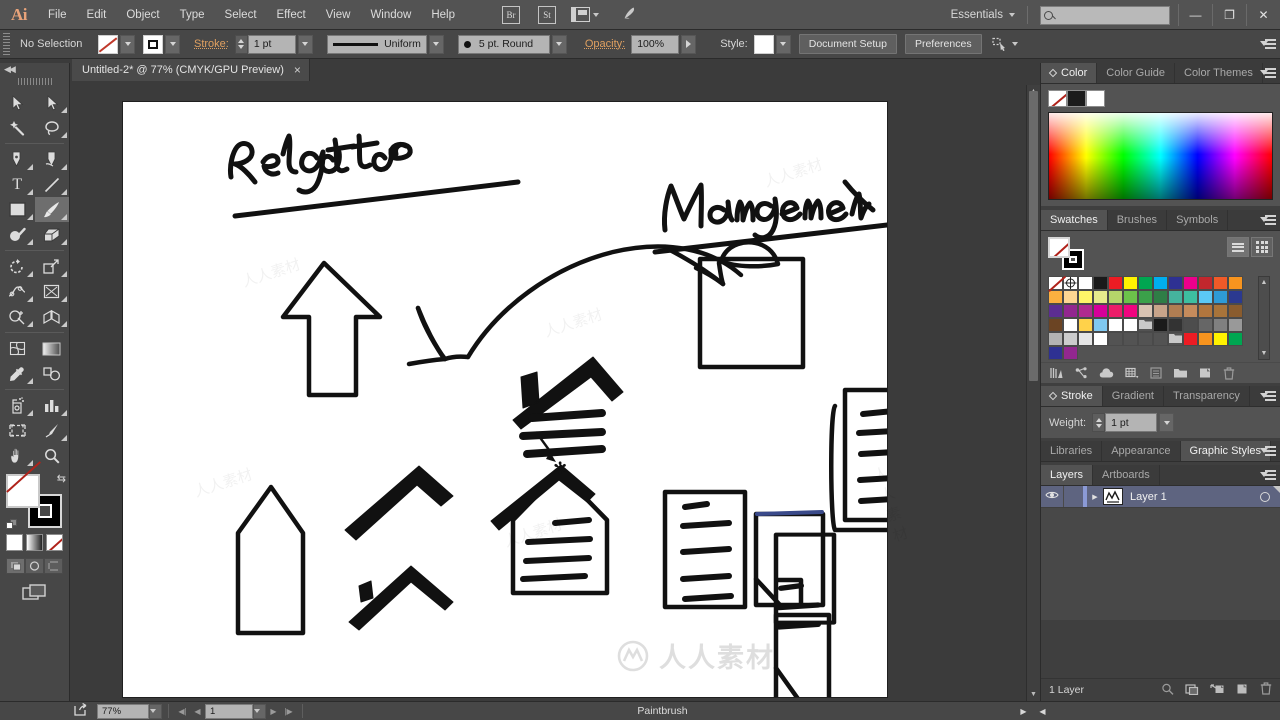  I want to click on menu-view: View, so click(338, 15).